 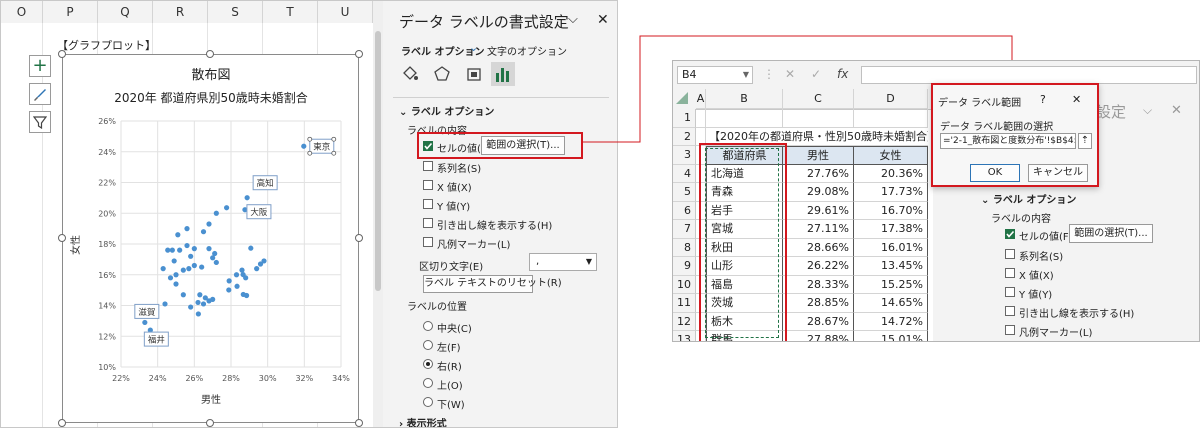 What do you see at coordinates (494, 224) in the screenshot?
I see `option-label-leader-lines: 引き出し線を表示する(H)` at bounding box center [494, 224].